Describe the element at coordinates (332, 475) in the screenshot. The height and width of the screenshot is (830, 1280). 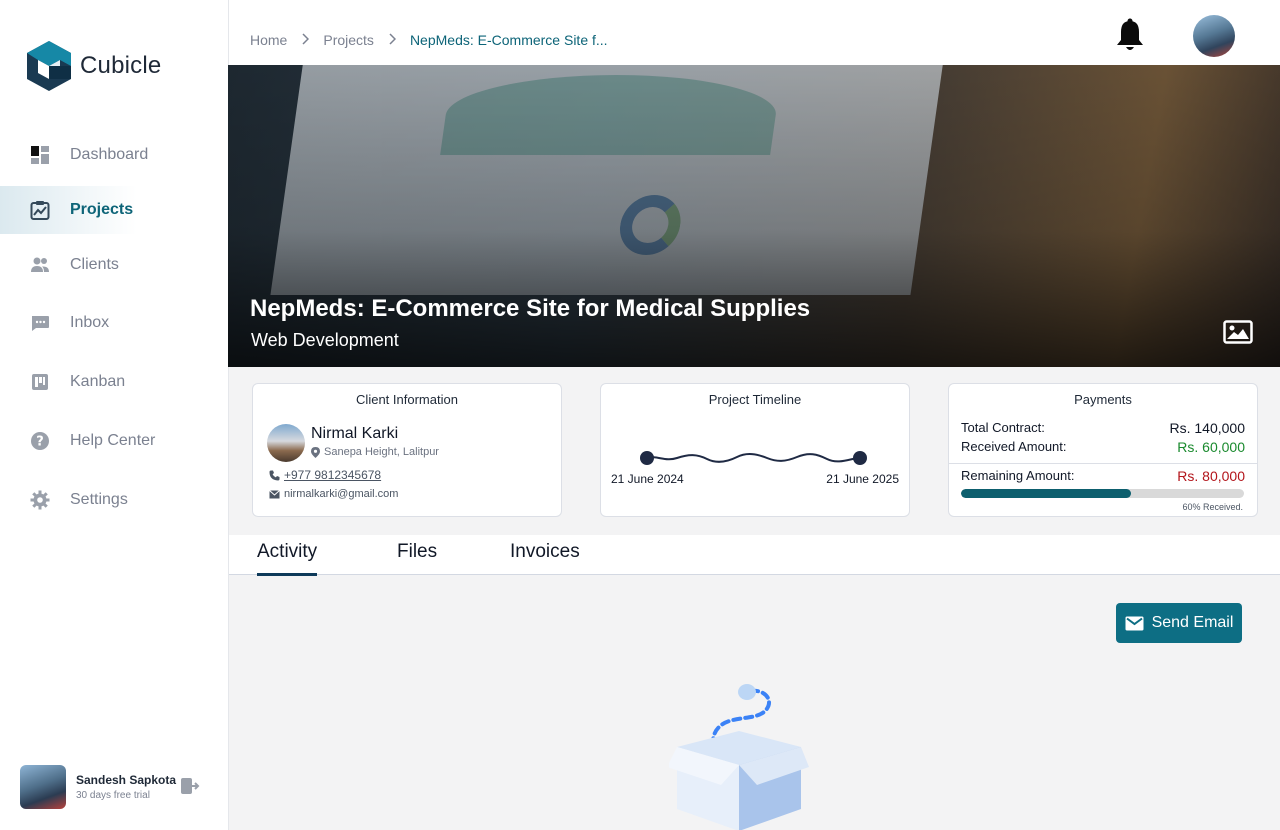
I see `client-phone-link: +977 9812345678` at that location.